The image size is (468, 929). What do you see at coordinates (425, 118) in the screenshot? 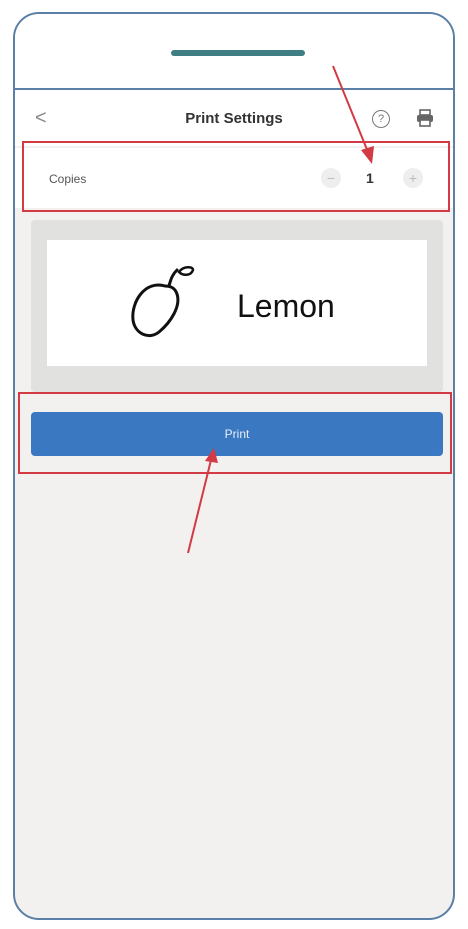
I see `printer-icon` at bounding box center [425, 118].